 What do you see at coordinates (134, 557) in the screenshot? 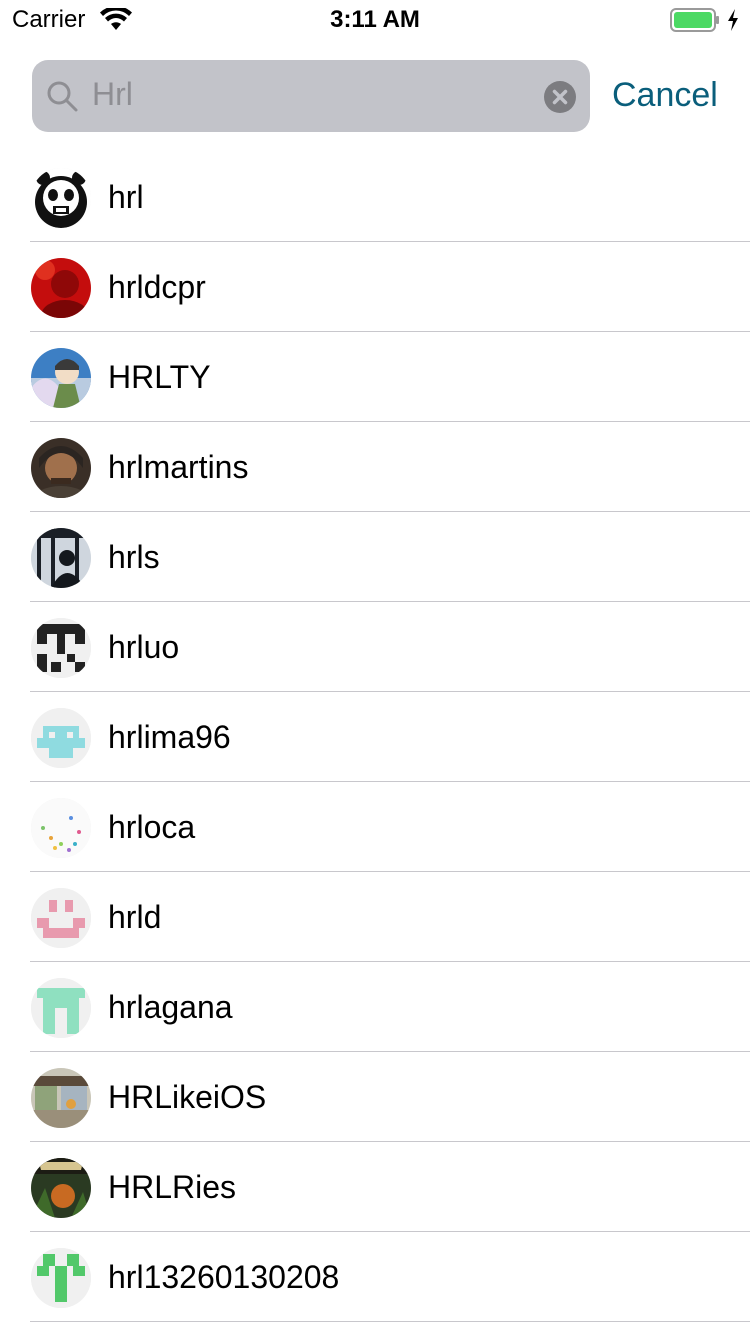
I see `username: hrls` at bounding box center [134, 557].